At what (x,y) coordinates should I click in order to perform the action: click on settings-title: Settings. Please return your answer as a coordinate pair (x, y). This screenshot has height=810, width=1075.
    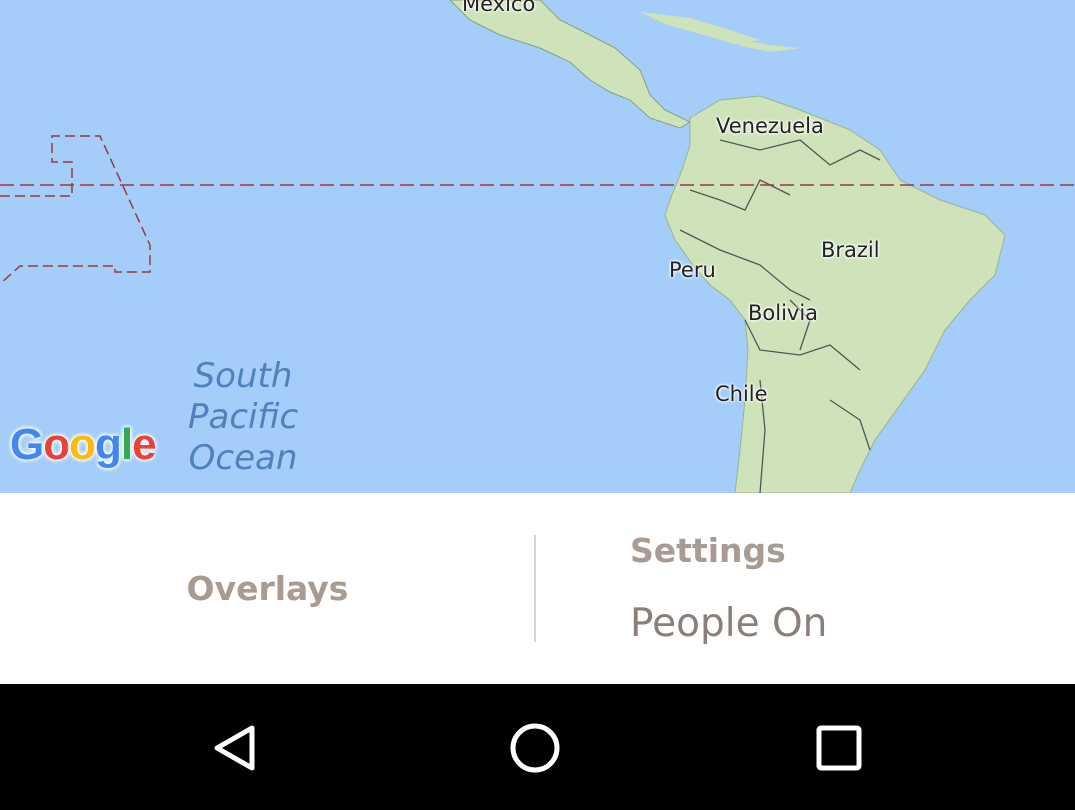
    Looking at the image, I should click on (708, 550).